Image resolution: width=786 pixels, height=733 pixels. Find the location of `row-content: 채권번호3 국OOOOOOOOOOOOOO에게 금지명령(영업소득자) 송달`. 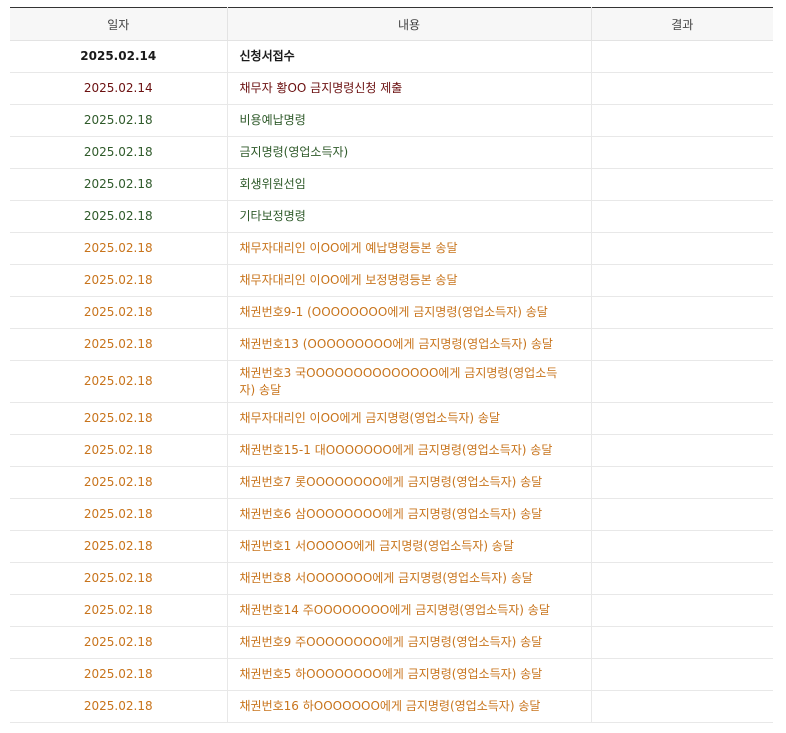

row-content: 채권번호3 국OOOOOOOOOOOOOO에게 금지명령(영업소득자) 송달 is located at coordinates (409, 381).